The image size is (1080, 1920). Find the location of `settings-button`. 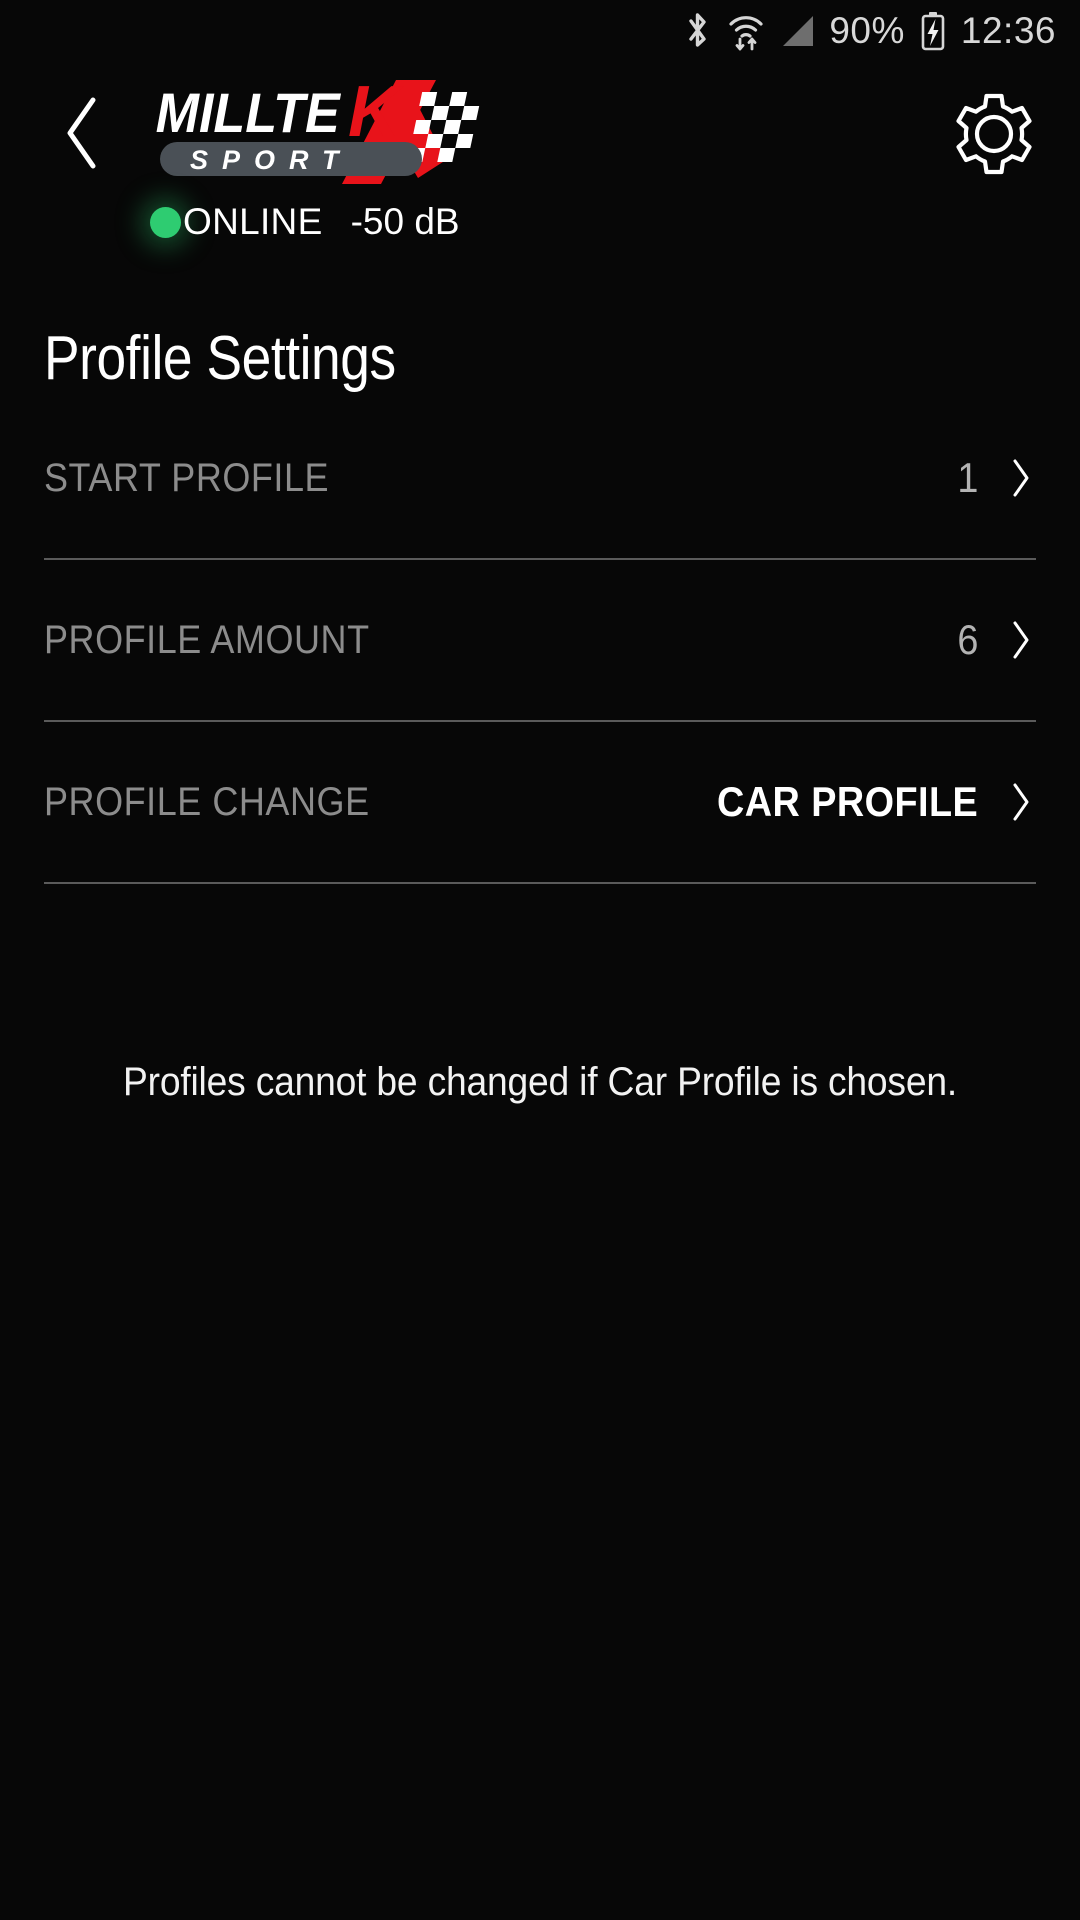

settings-button is located at coordinates (994, 136).